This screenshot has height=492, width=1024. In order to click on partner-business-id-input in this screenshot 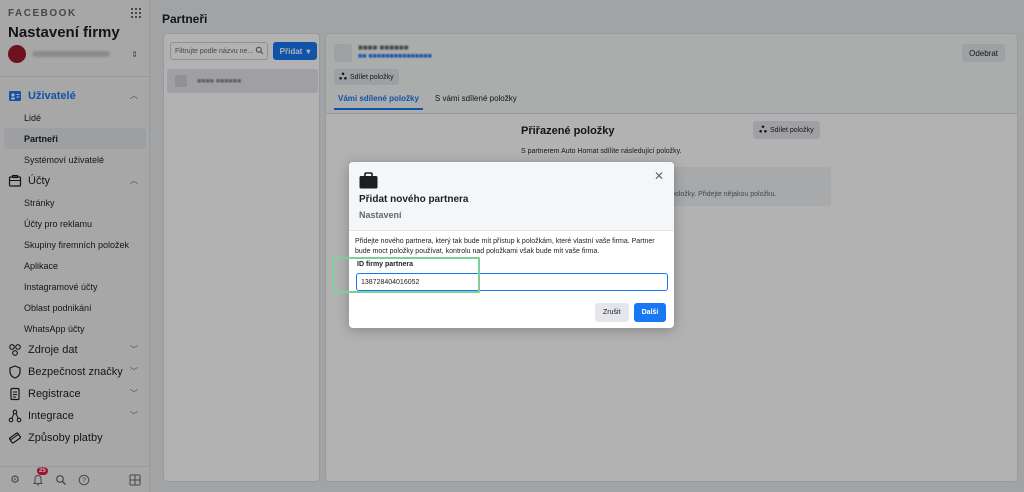, I will do `click(512, 282)`.